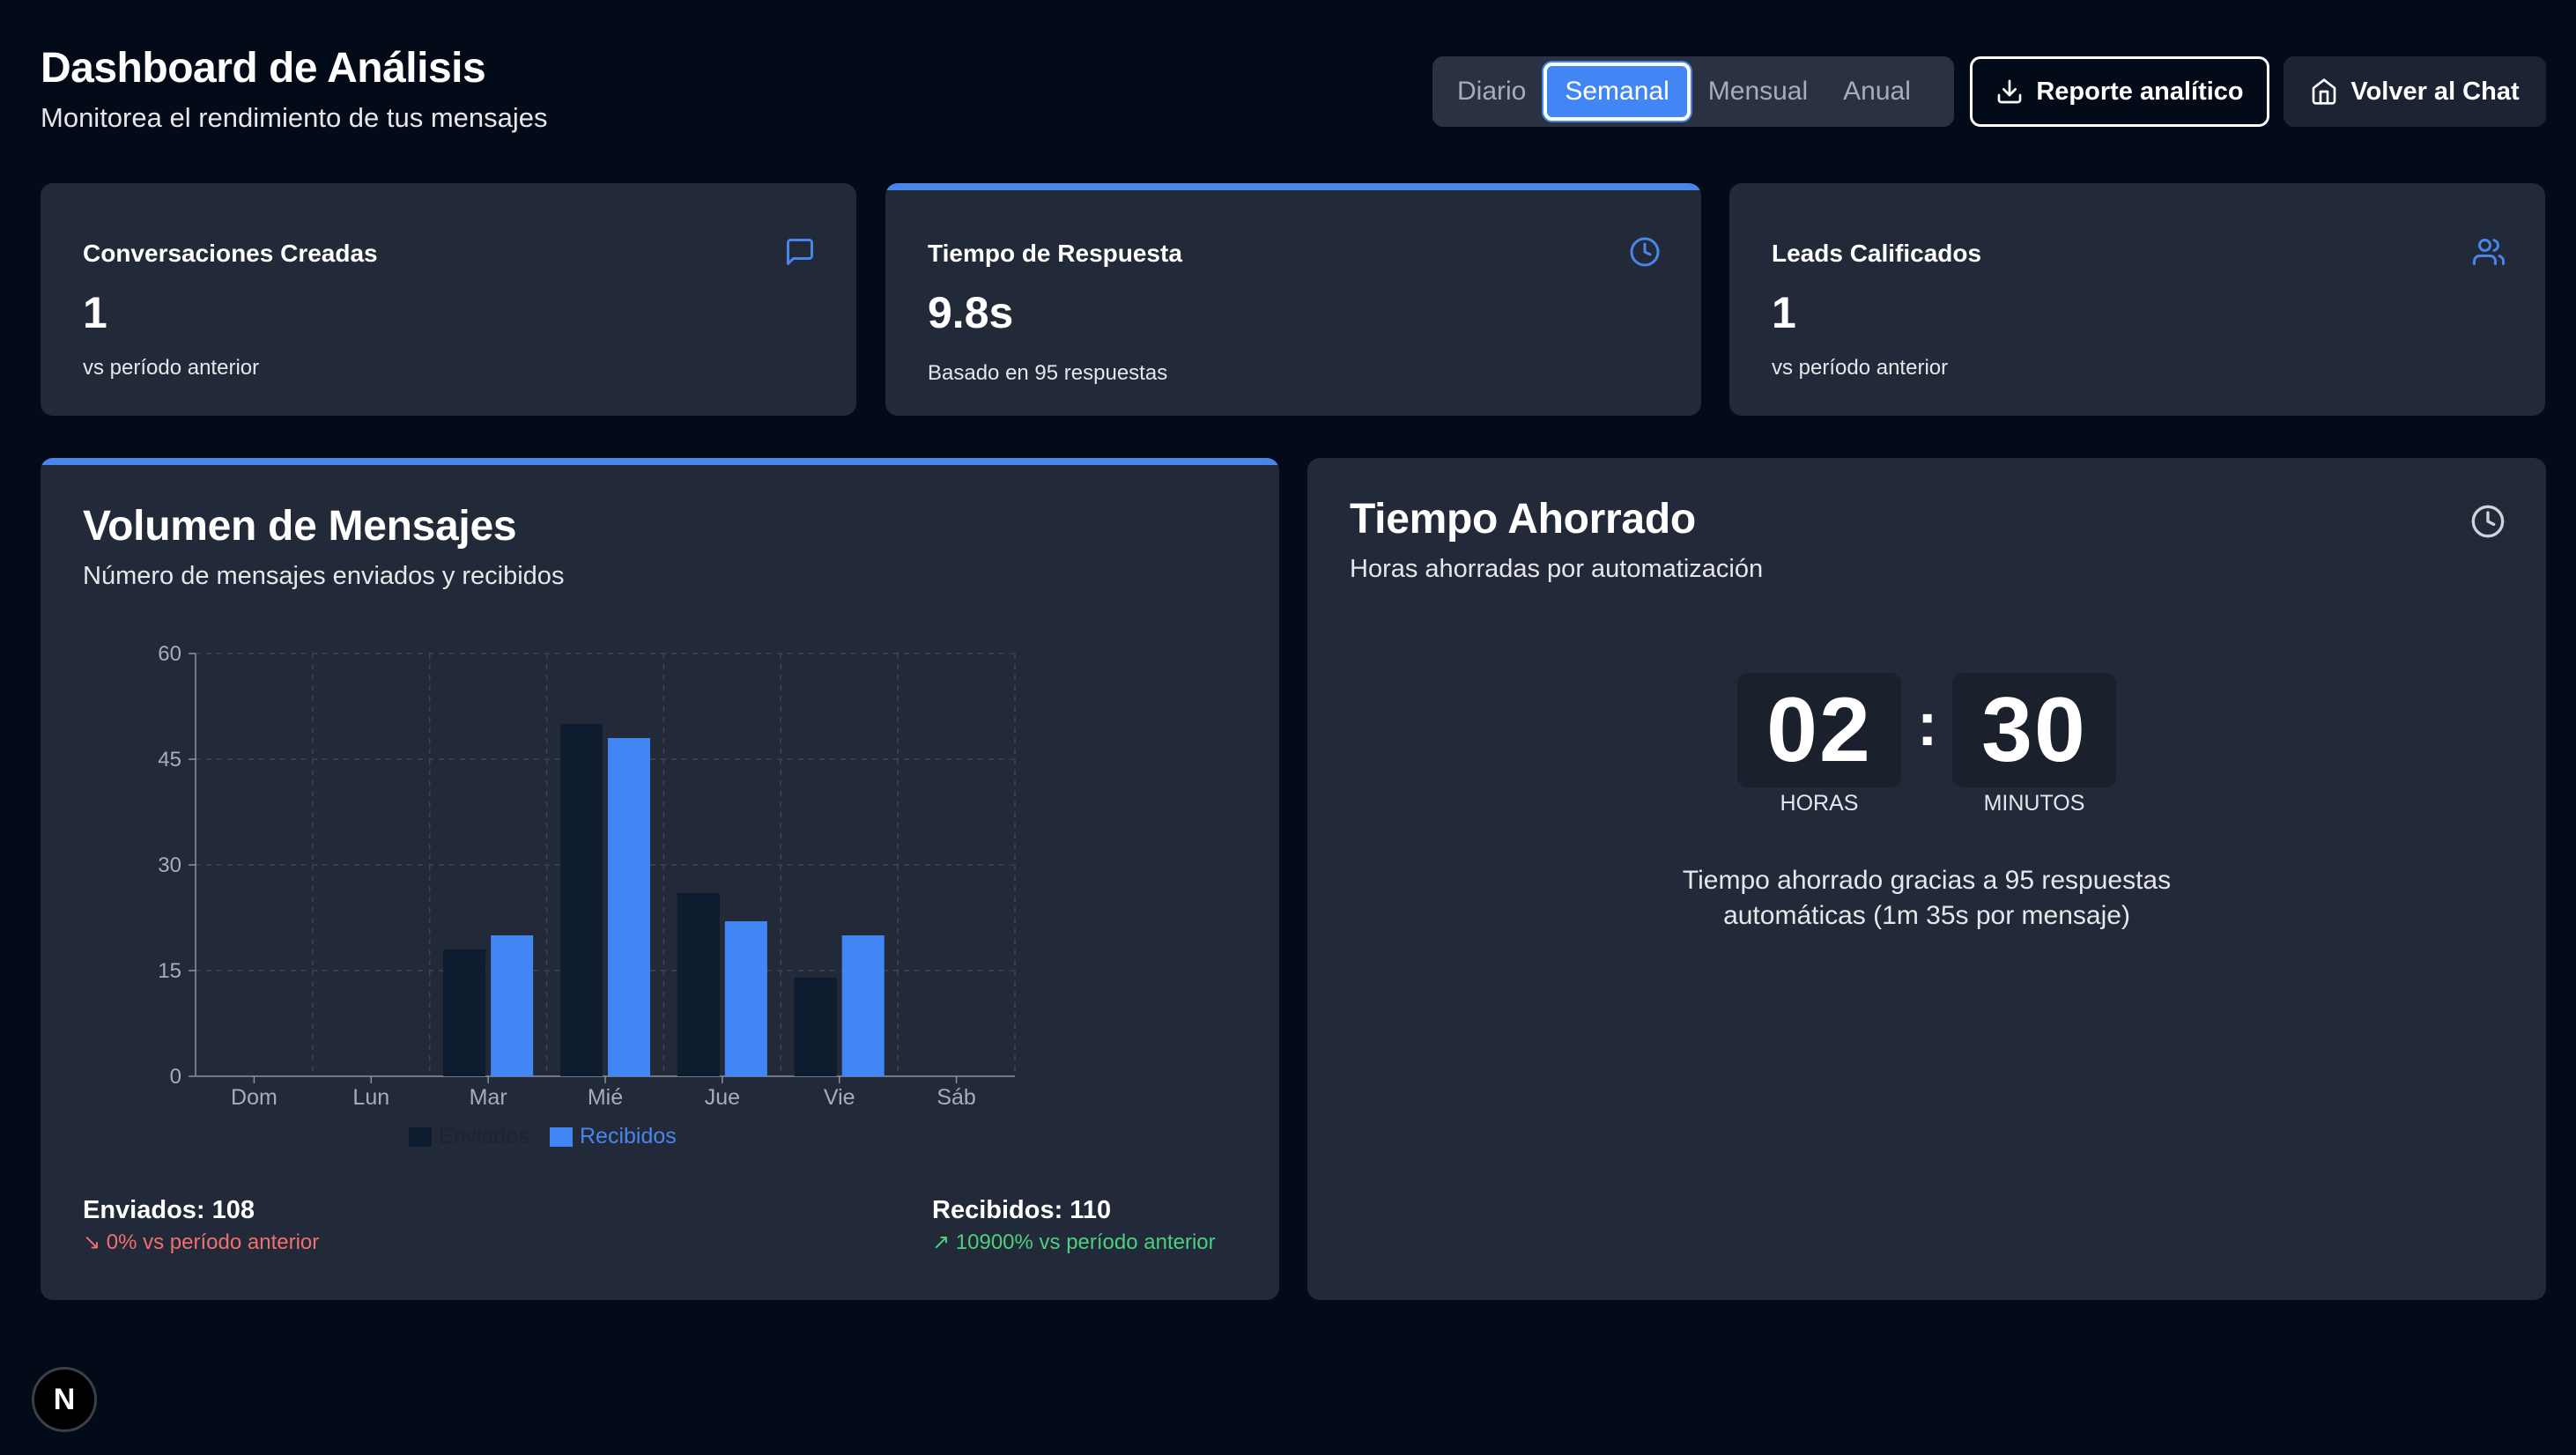 The width and height of the screenshot is (2576, 1455). What do you see at coordinates (1557, 569) in the screenshot?
I see `panel-subtitle: Horas ahorradas por automatización` at bounding box center [1557, 569].